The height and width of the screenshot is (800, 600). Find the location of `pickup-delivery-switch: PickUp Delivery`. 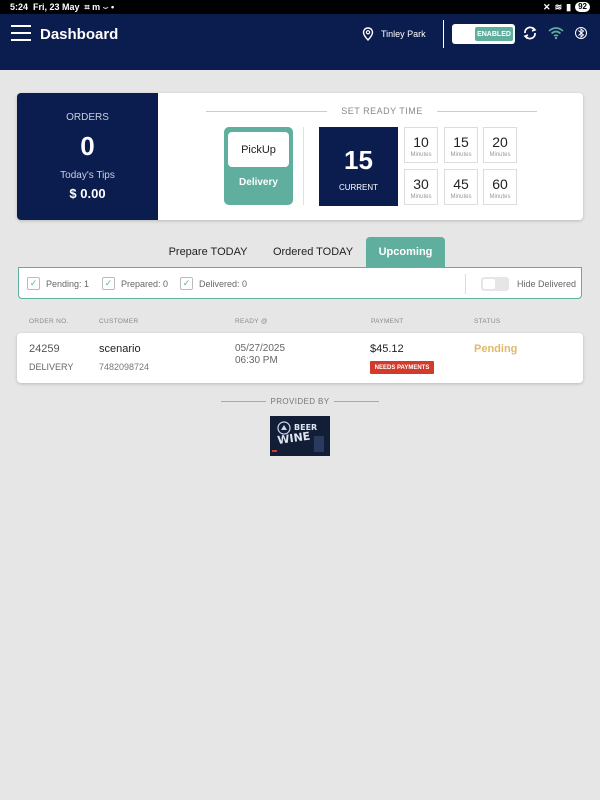

pickup-delivery-switch: PickUp Delivery is located at coordinates (258, 166).